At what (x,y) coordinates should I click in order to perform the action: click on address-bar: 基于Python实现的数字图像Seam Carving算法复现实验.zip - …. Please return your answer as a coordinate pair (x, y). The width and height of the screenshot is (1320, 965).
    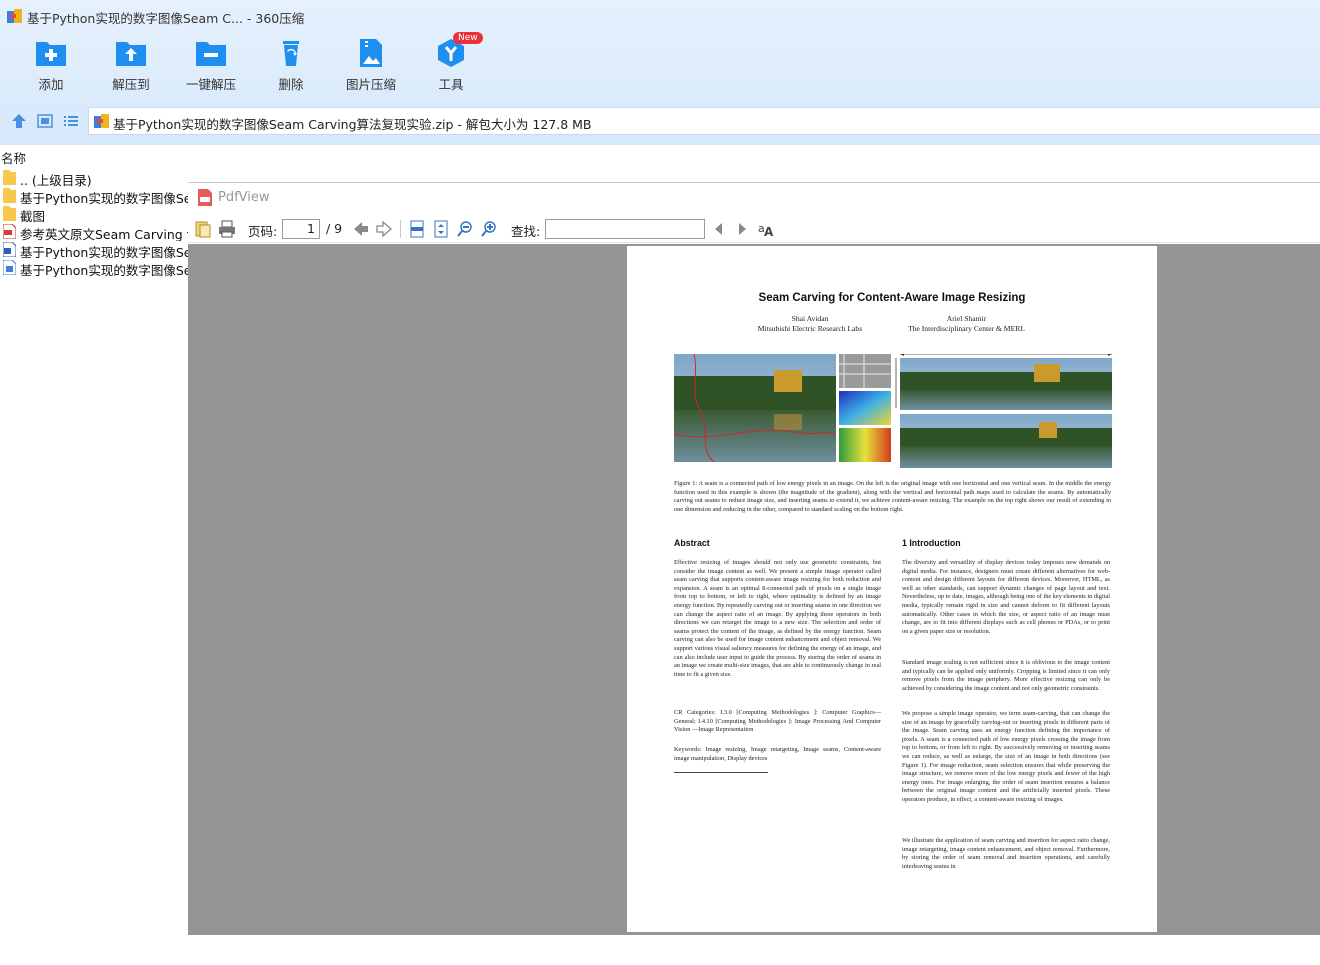
    Looking at the image, I should click on (704, 121).